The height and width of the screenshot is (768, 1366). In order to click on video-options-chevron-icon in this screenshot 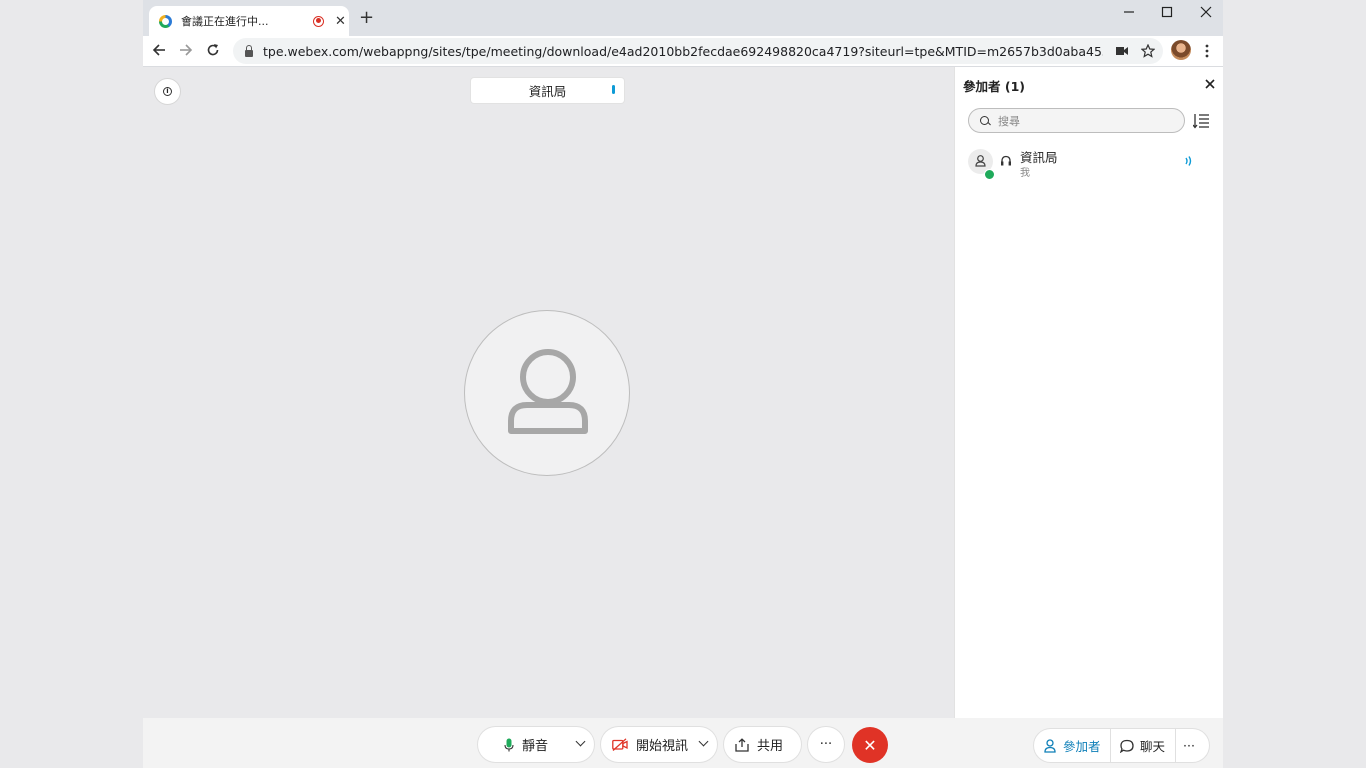, I will do `click(703, 741)`.